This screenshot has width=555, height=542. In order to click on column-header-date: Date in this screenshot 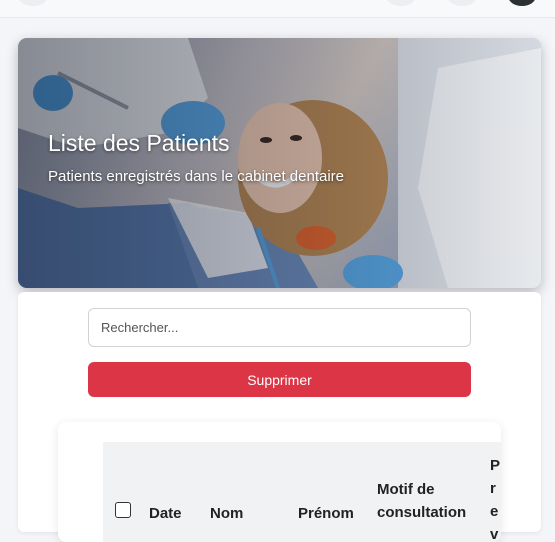, I will do `click(165, 513)`.